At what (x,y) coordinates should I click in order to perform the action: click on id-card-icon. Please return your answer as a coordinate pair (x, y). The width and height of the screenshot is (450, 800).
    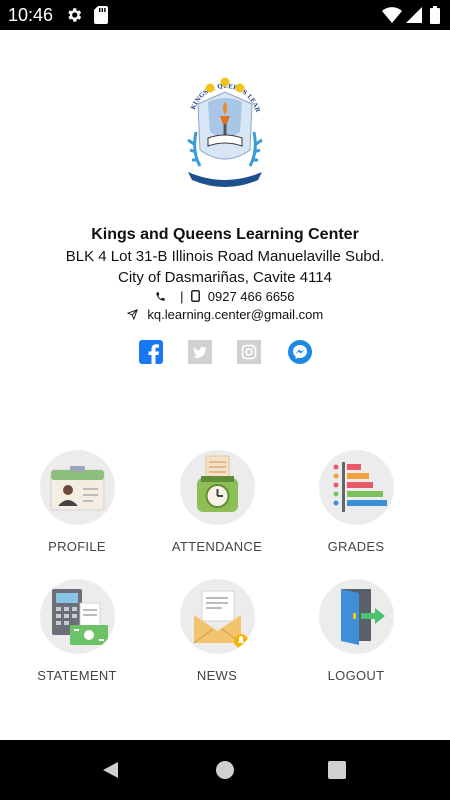
    Looking at the image, I should click on (77, 488).